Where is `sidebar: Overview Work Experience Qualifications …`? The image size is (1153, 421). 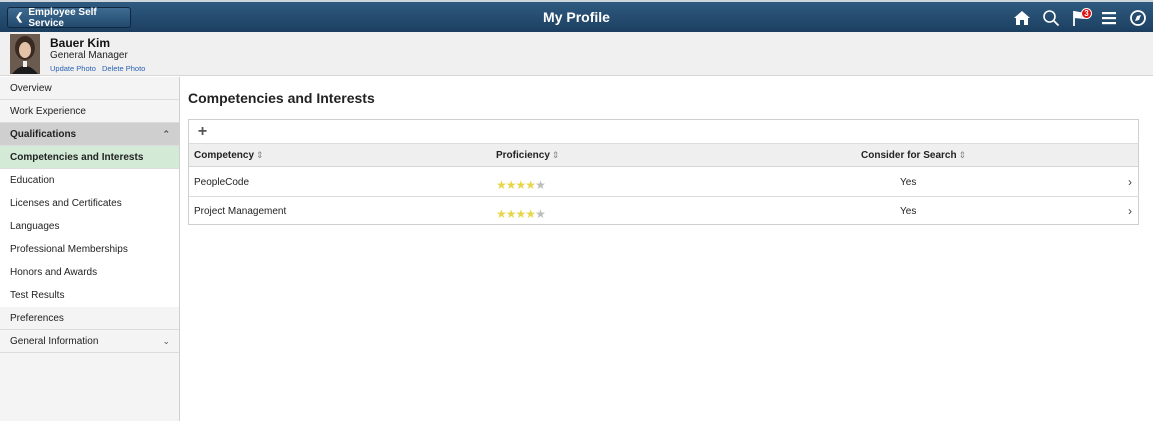
sidebar: Overview Work Experience Qualifications … is located at coordinates (90, 249).